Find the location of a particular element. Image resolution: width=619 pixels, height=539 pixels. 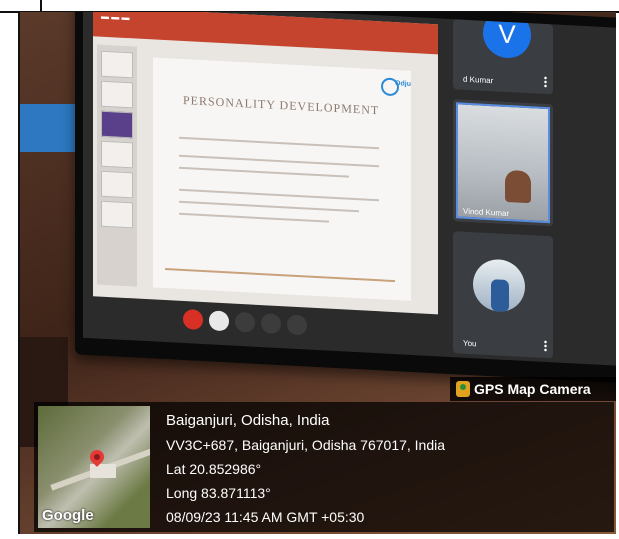

gps-camera-icon is located at coordinates (463, 389).